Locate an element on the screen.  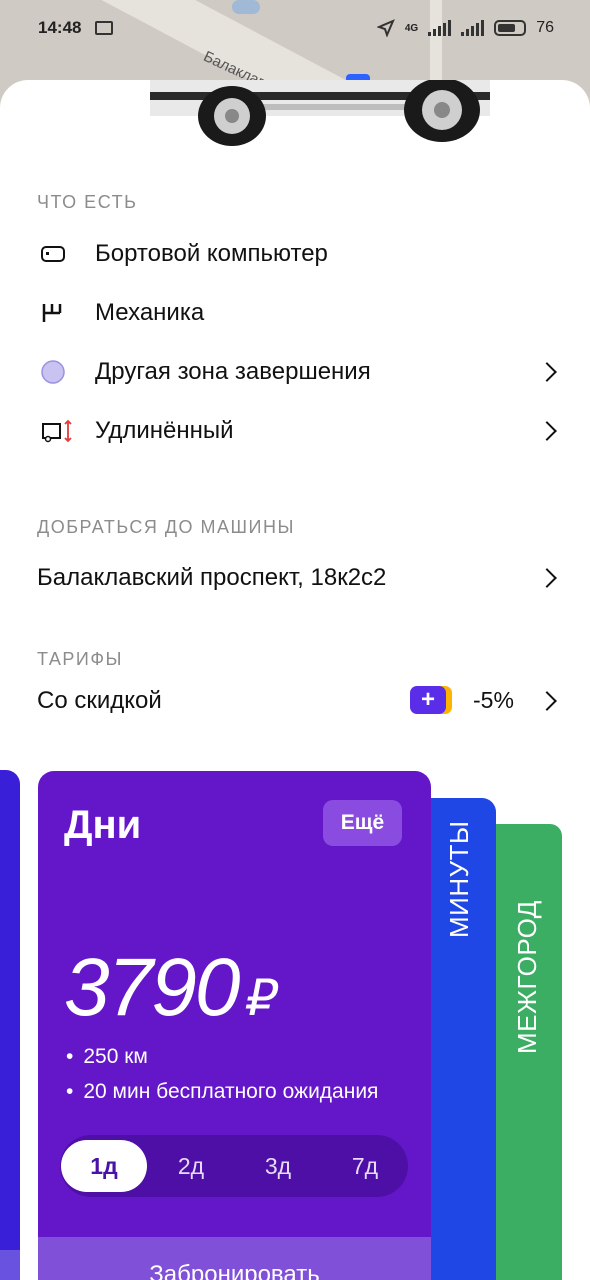
feature-row-other-zone: Другая зона завершения is located at coordinates (295, 372).